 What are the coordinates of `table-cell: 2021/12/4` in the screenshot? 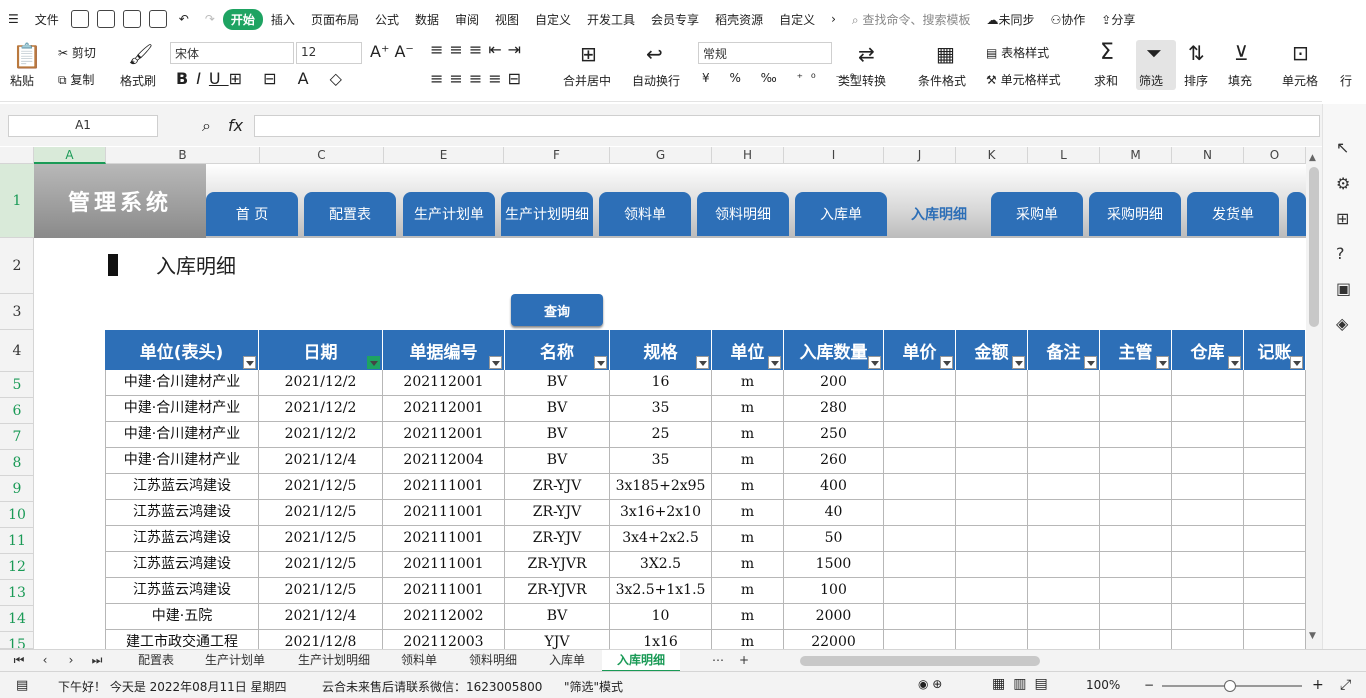 It's located at (321, 617).